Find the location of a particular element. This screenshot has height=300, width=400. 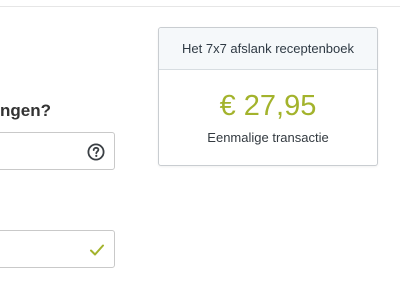

product-card-body: € 27,95 Eenmalige transactie is located at coordinates (268, 117).